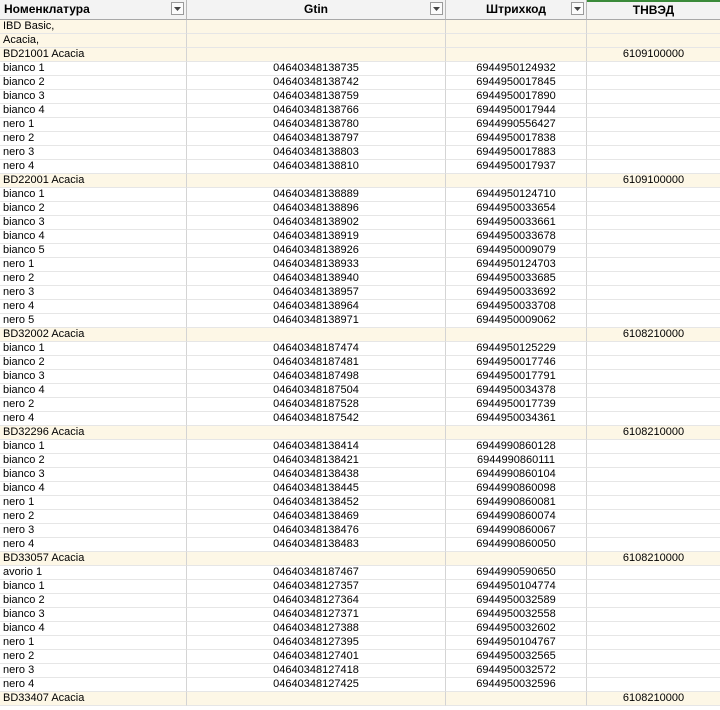 This screenshot has width=720, height=710. Describe the element at coordinates (516, 237) in the screenshot. I see `table-cell: 6944950033678` at that location.